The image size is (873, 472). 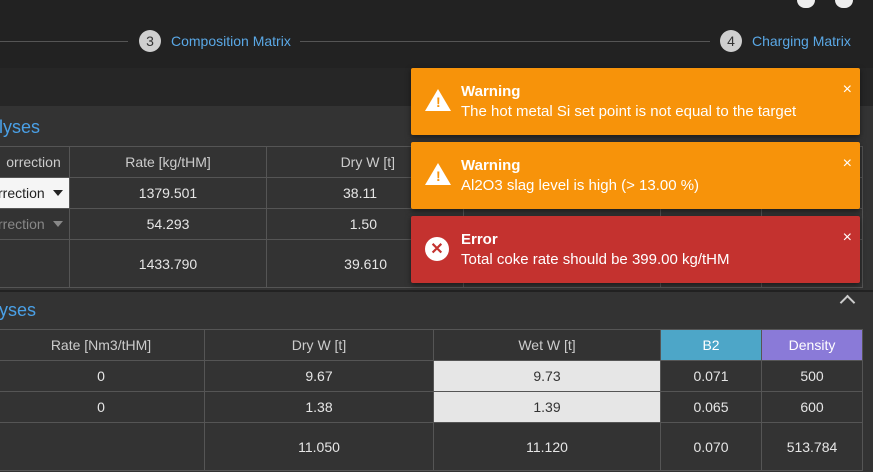 I want to click on wet-weight-cell: 1.39, so click(x=547, y=407).